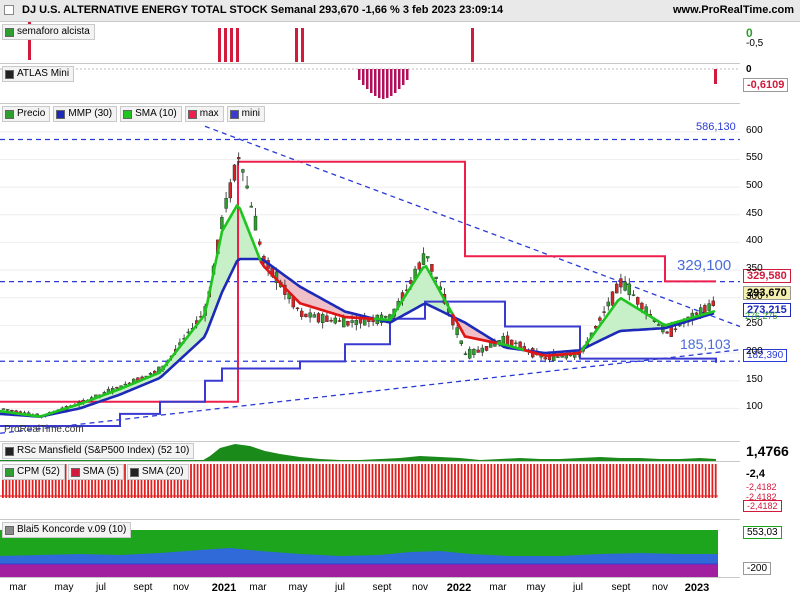 The width and height of the screenshot is (800, 600). What do you see at coordinates (48, 32) in the screenshot?
I see `legend-semaforo: semaforo alcista` at bounding box center [48, 32].